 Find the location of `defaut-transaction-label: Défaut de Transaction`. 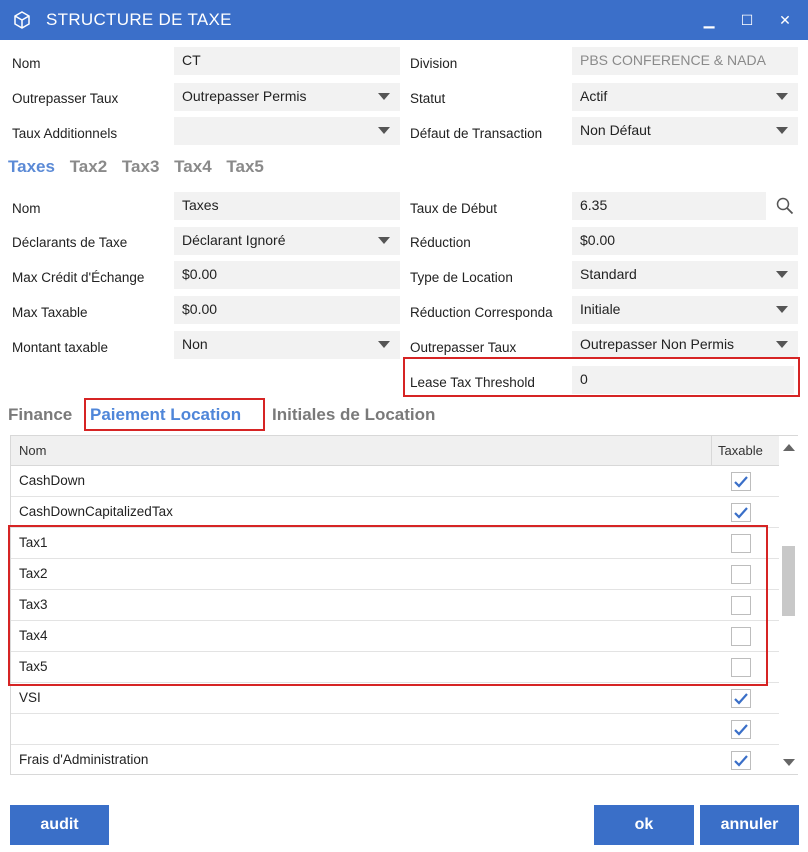

defaut-transaction-label: Défaut de Transaction is located at coordinates (476, 133).